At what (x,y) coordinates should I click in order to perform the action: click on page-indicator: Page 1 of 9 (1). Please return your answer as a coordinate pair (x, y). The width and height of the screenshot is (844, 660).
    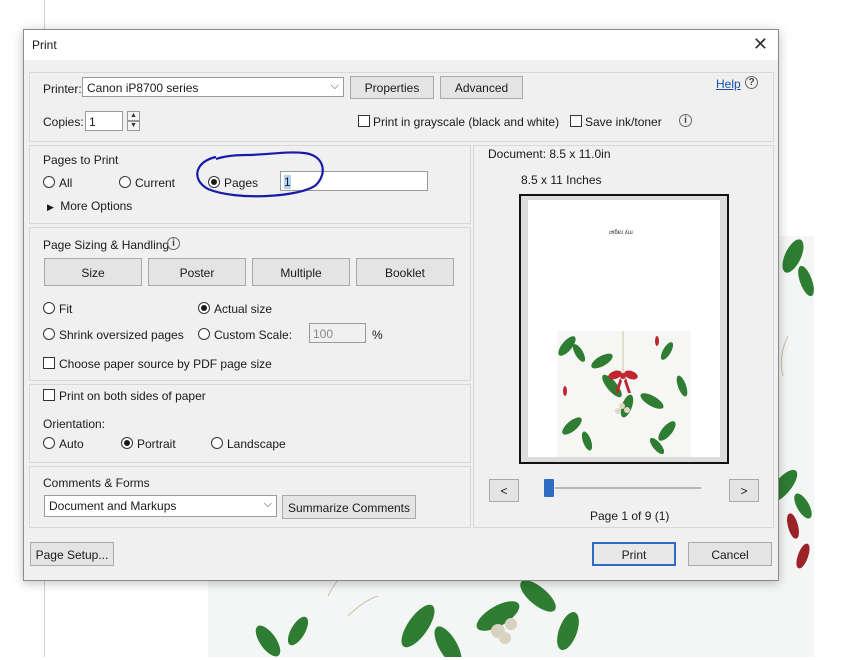
    Looking at the image, I should click on (630, 516).